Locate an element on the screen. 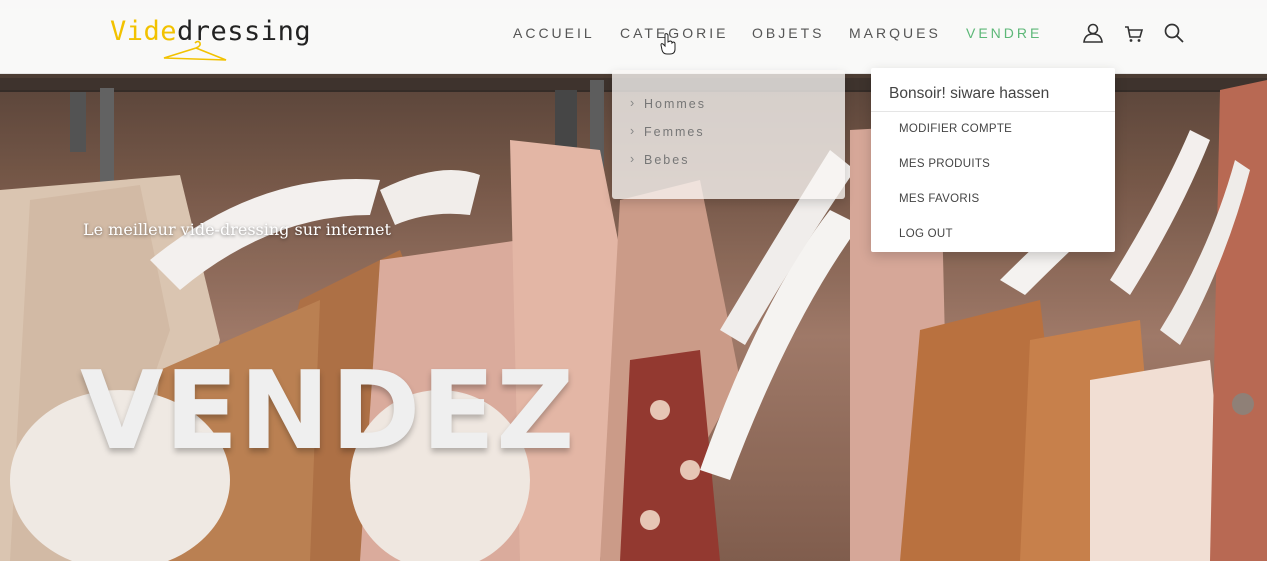 This screenshot has height=561, width=1267. account-logout-link: LOG OUT is located at coordinates (926, 234).